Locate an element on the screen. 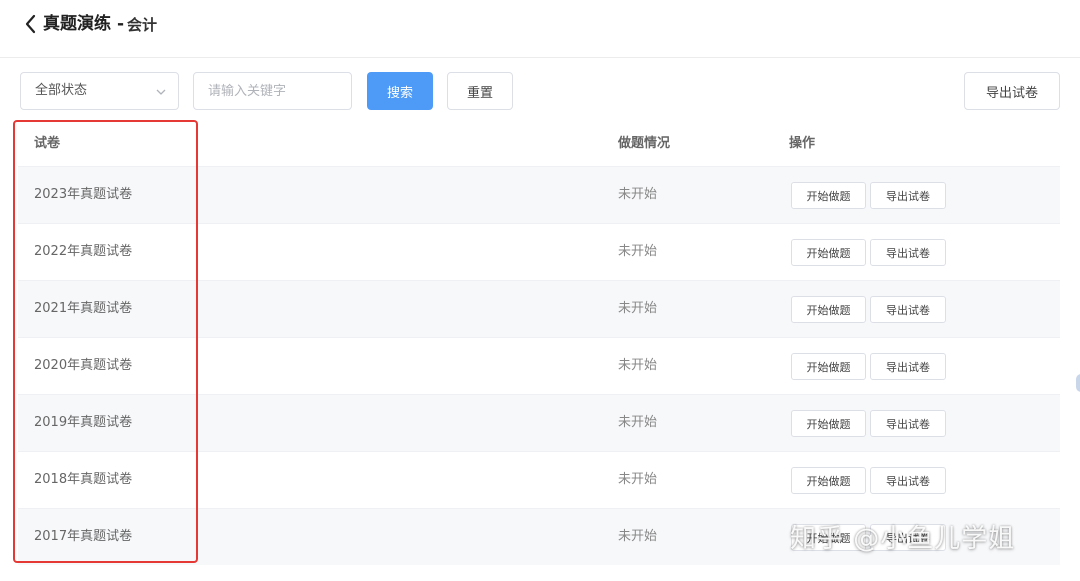 This screenshot has height=581, width=1080. paper-title: 2021年真题试卷 is located at coordinates (83, 308).